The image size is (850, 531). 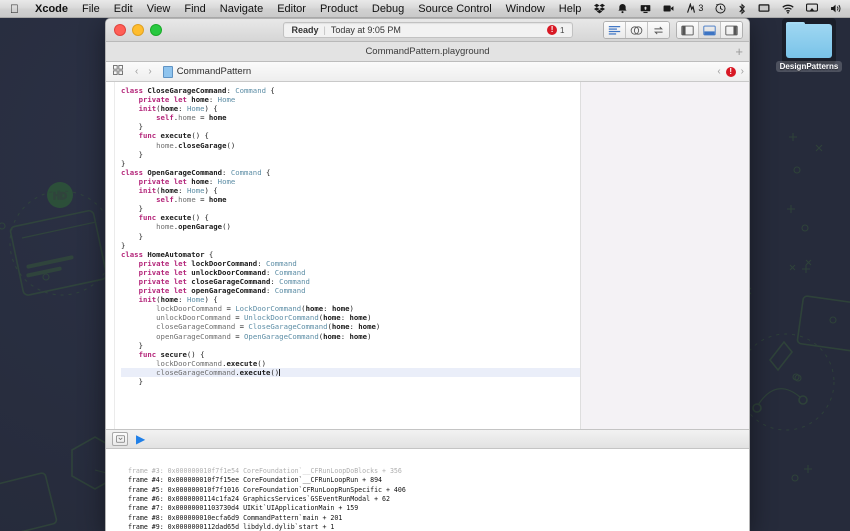 What do you see at coordinates (136, 71) in the screenshot?
I see `navigate-back-button: ‹` at bounding box center [136, 71].